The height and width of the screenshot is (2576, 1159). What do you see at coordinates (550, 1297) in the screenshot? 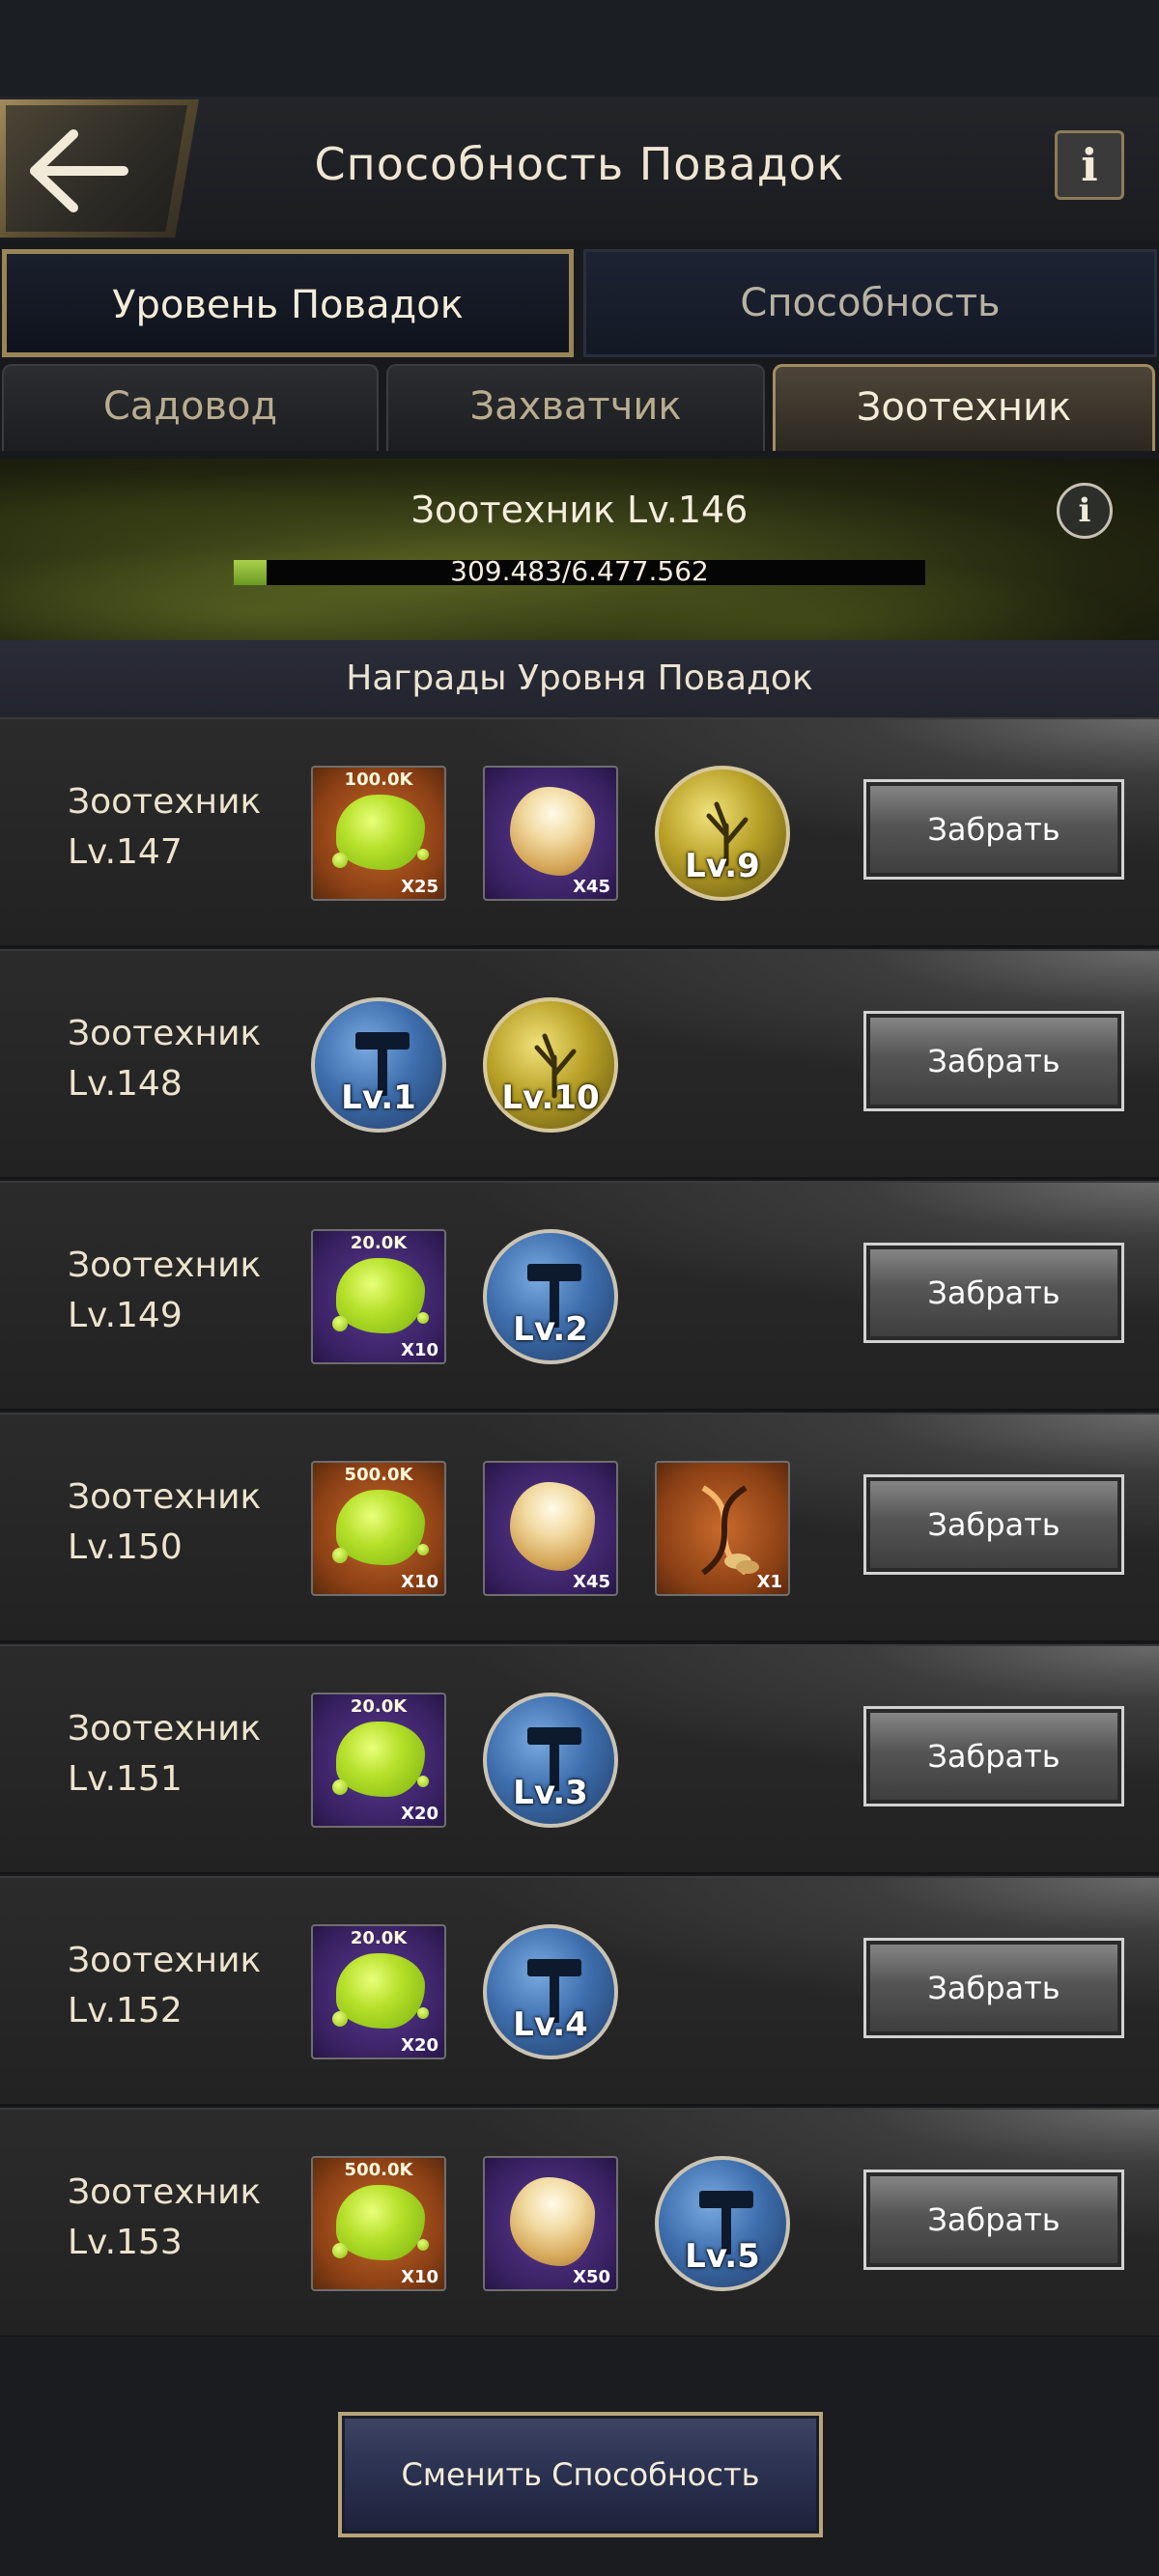
I see `tool-upgrade-reward: Lv.2` at bounding box center [550, 1297].